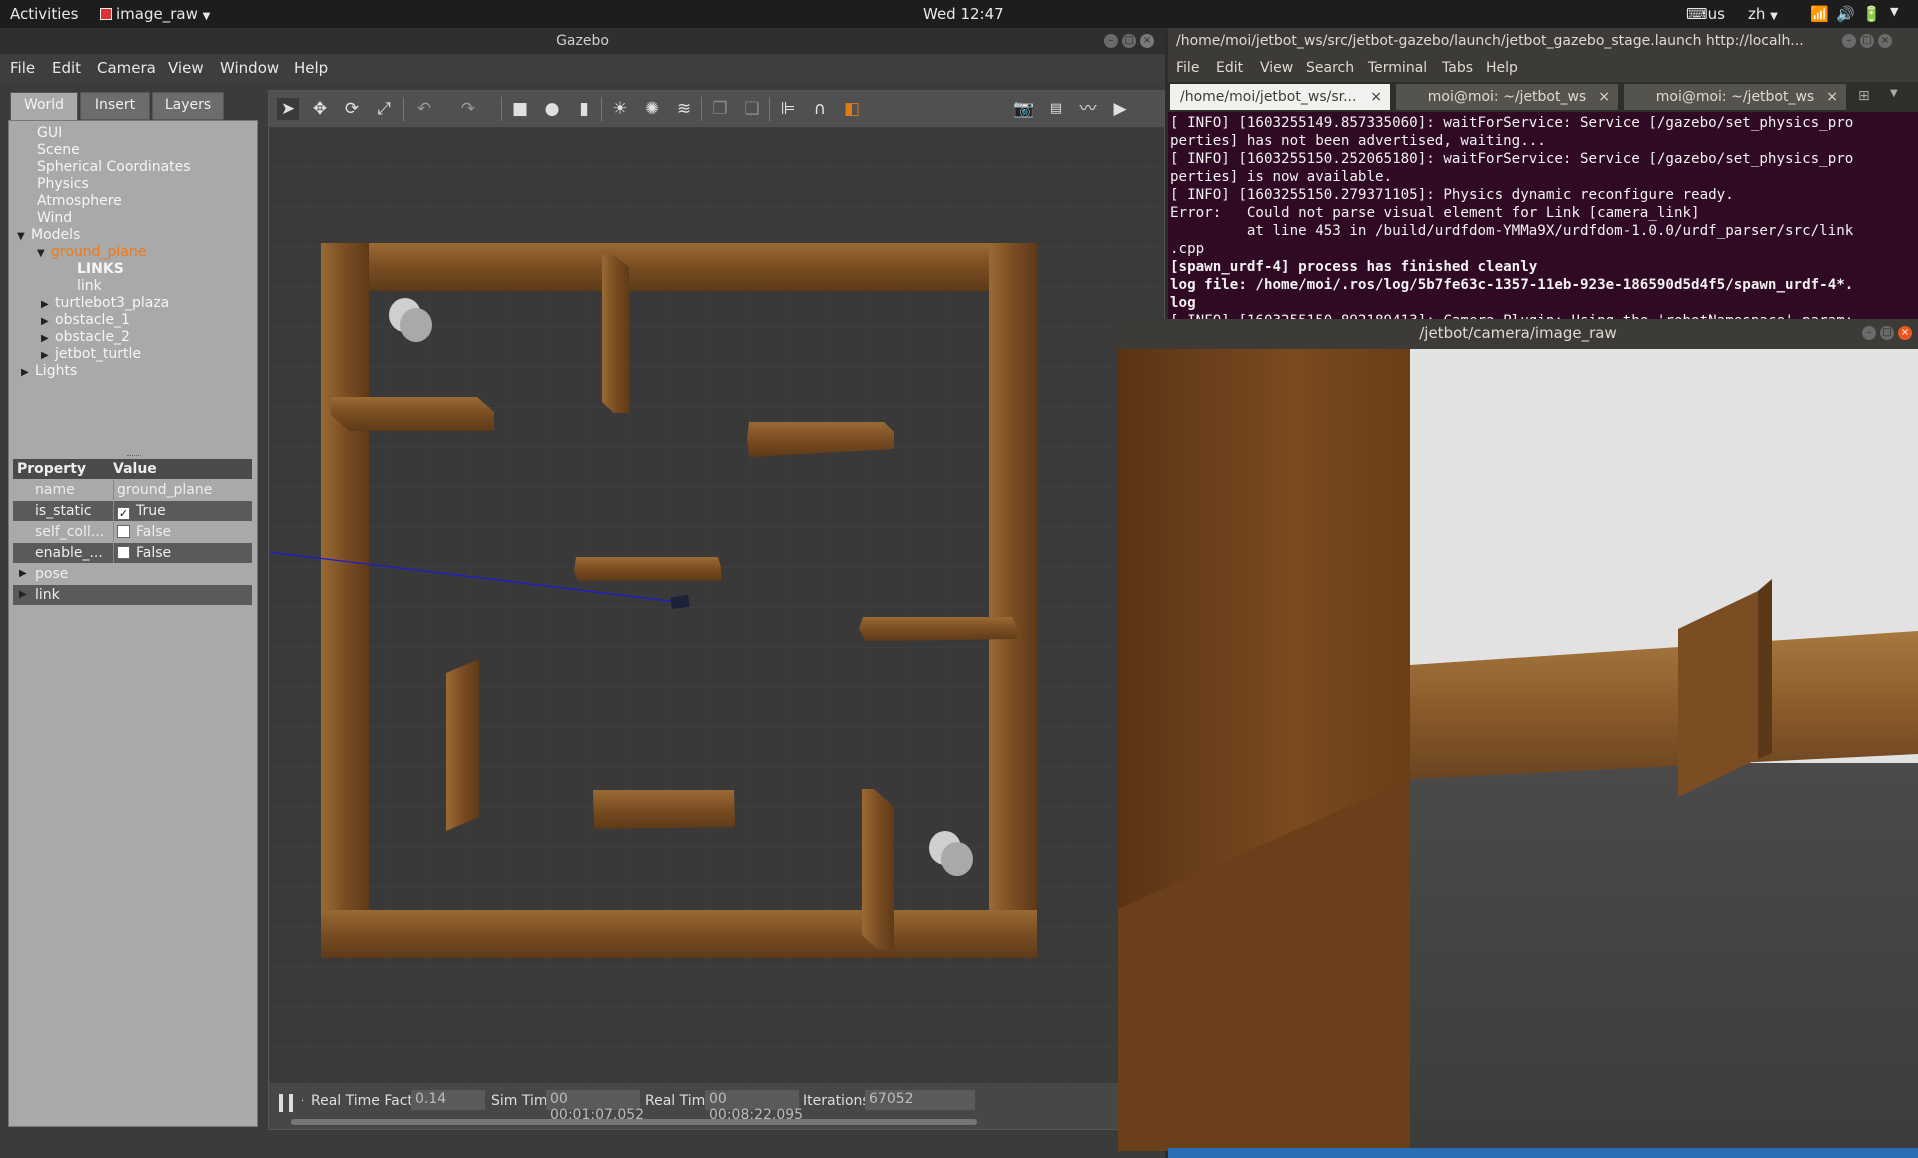  What do you see at coordinates (620, 109) in the screenshot?
I see `point-light-icon: ☀` at bounding box center [620, 109].